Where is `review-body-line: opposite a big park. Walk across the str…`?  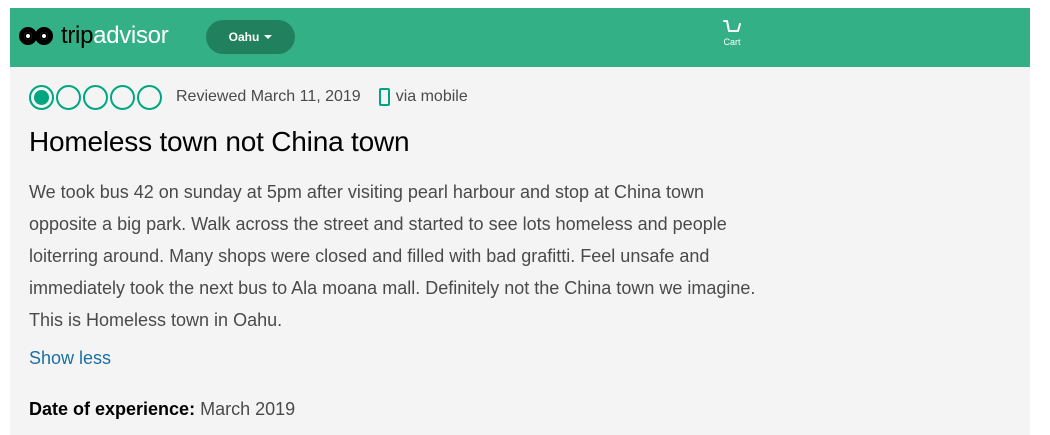
review-body-line: opposite a big park. Walk across the str… is located at coordinates (378, 224).